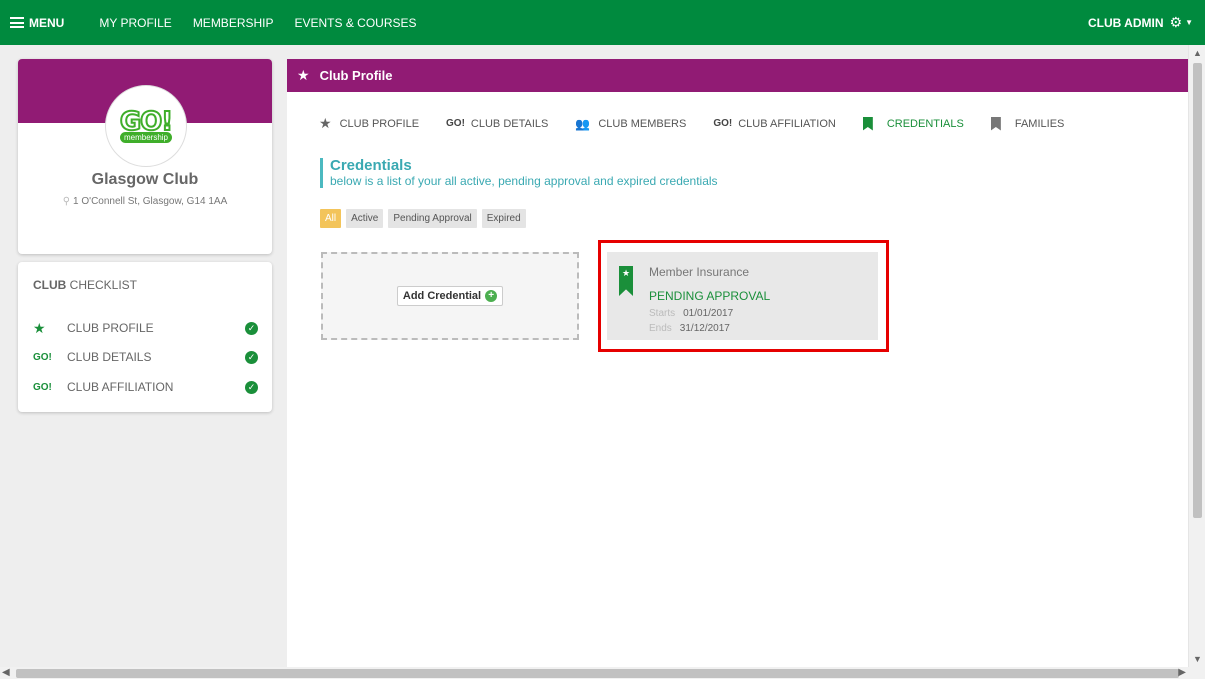  I want to click on tab-families: FAMILIES, so click(1027, 123).